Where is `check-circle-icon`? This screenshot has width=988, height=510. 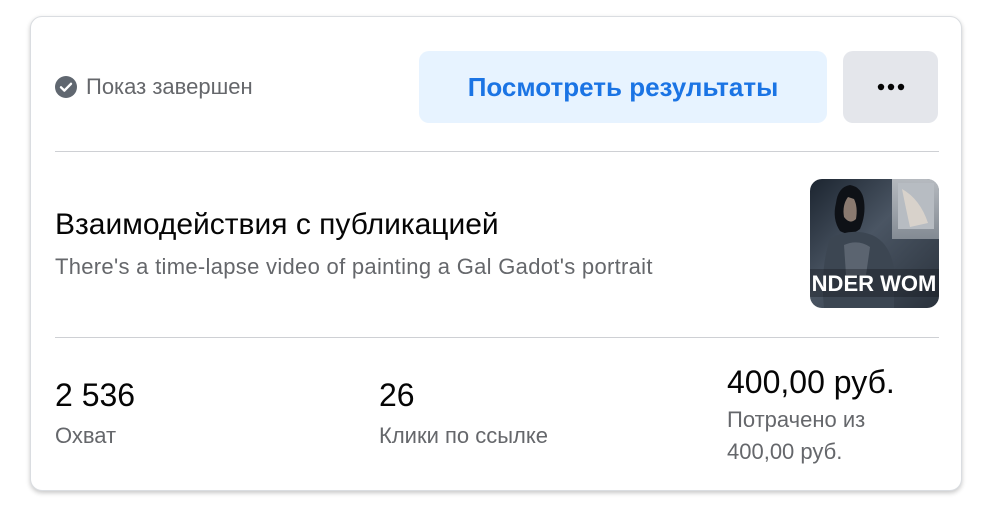 check-circle-icon is located at coordinates (66, 87).